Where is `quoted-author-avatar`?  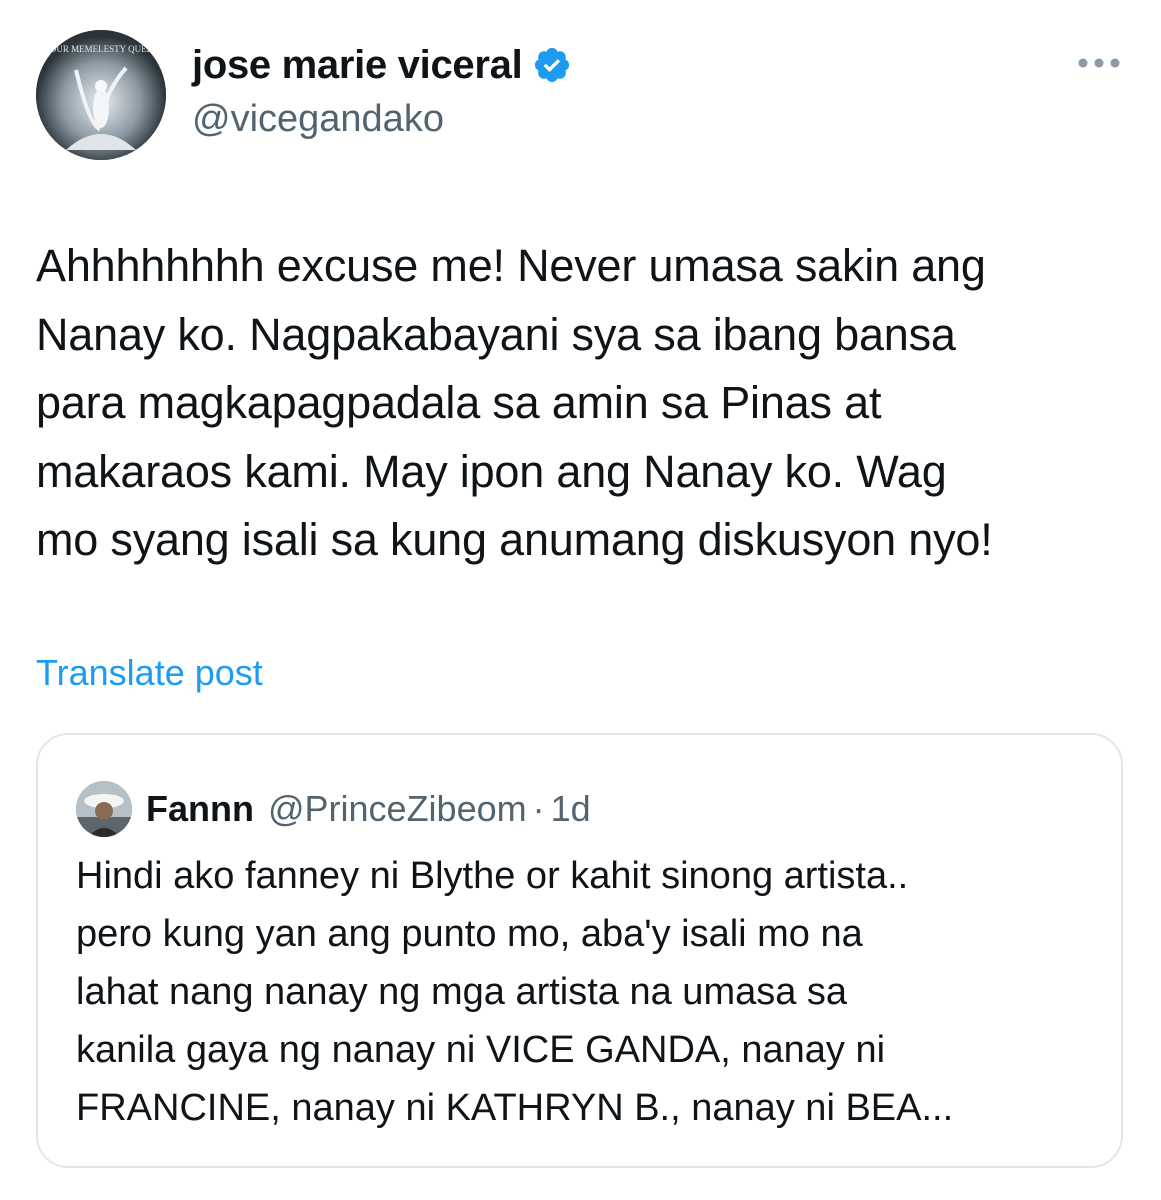 quoted-author-avatar is located at coordinates (104, 809).